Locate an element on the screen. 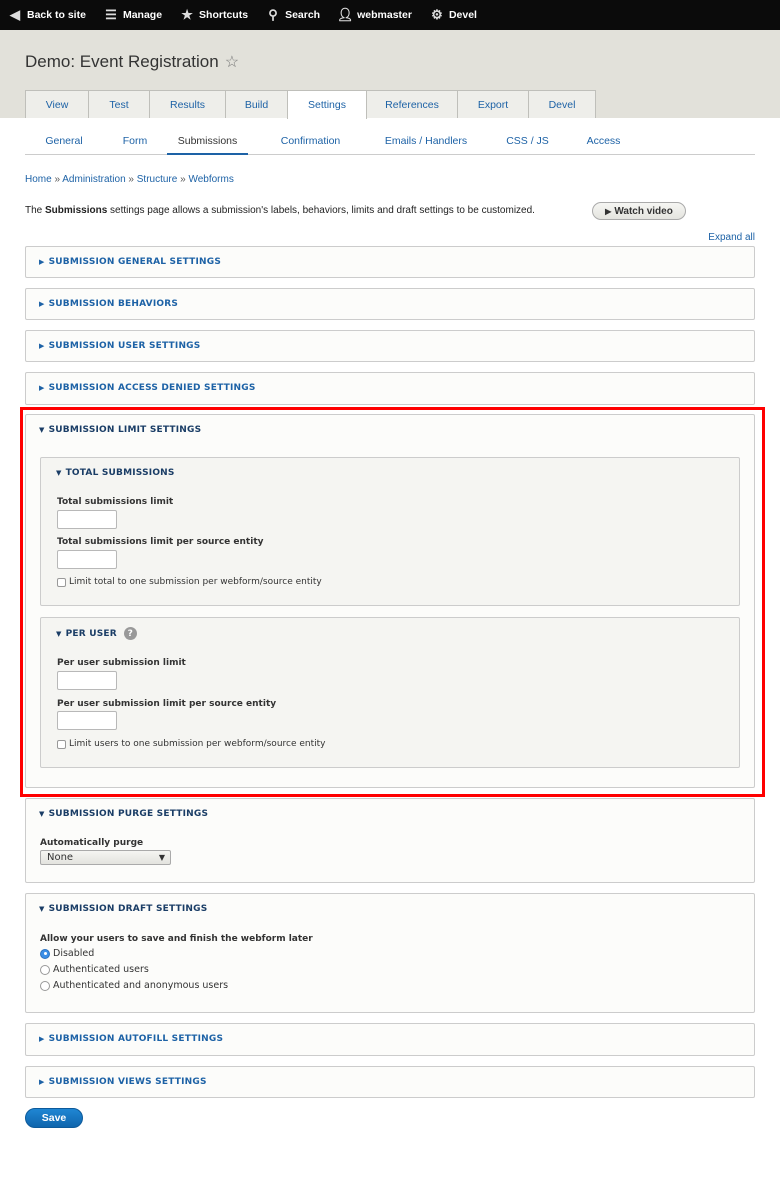 The height and width of the screenshot is (1200, 780). summary-label: SUBMISSION DRAFT SETTINGS is located at coordinates (128, 909).